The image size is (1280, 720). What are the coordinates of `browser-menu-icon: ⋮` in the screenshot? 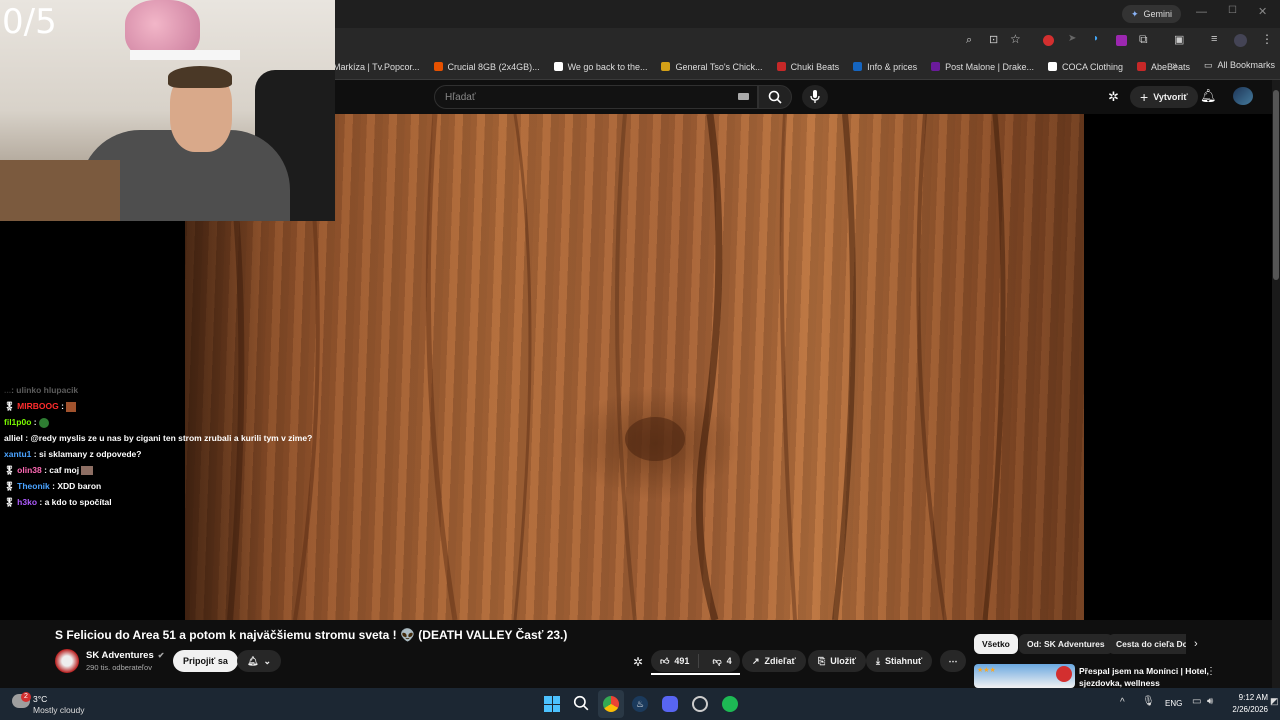 It's located at (1267, 39).